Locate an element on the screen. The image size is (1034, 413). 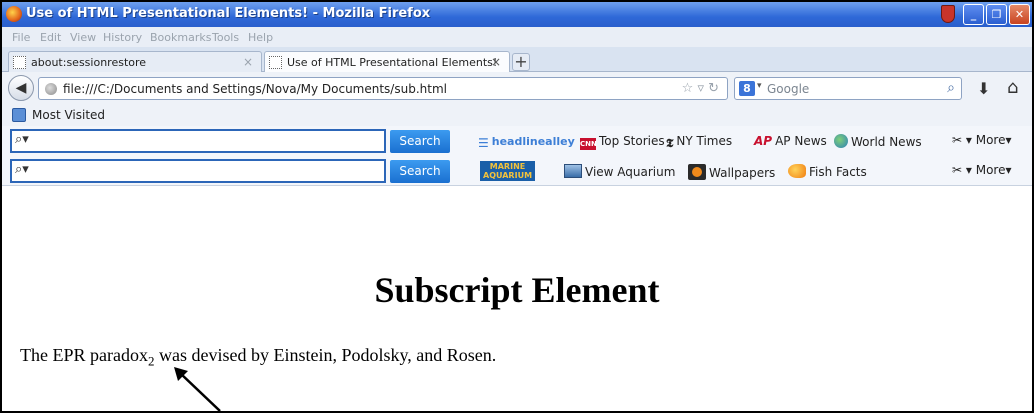
image-icon is located at coordinates (573, 171).